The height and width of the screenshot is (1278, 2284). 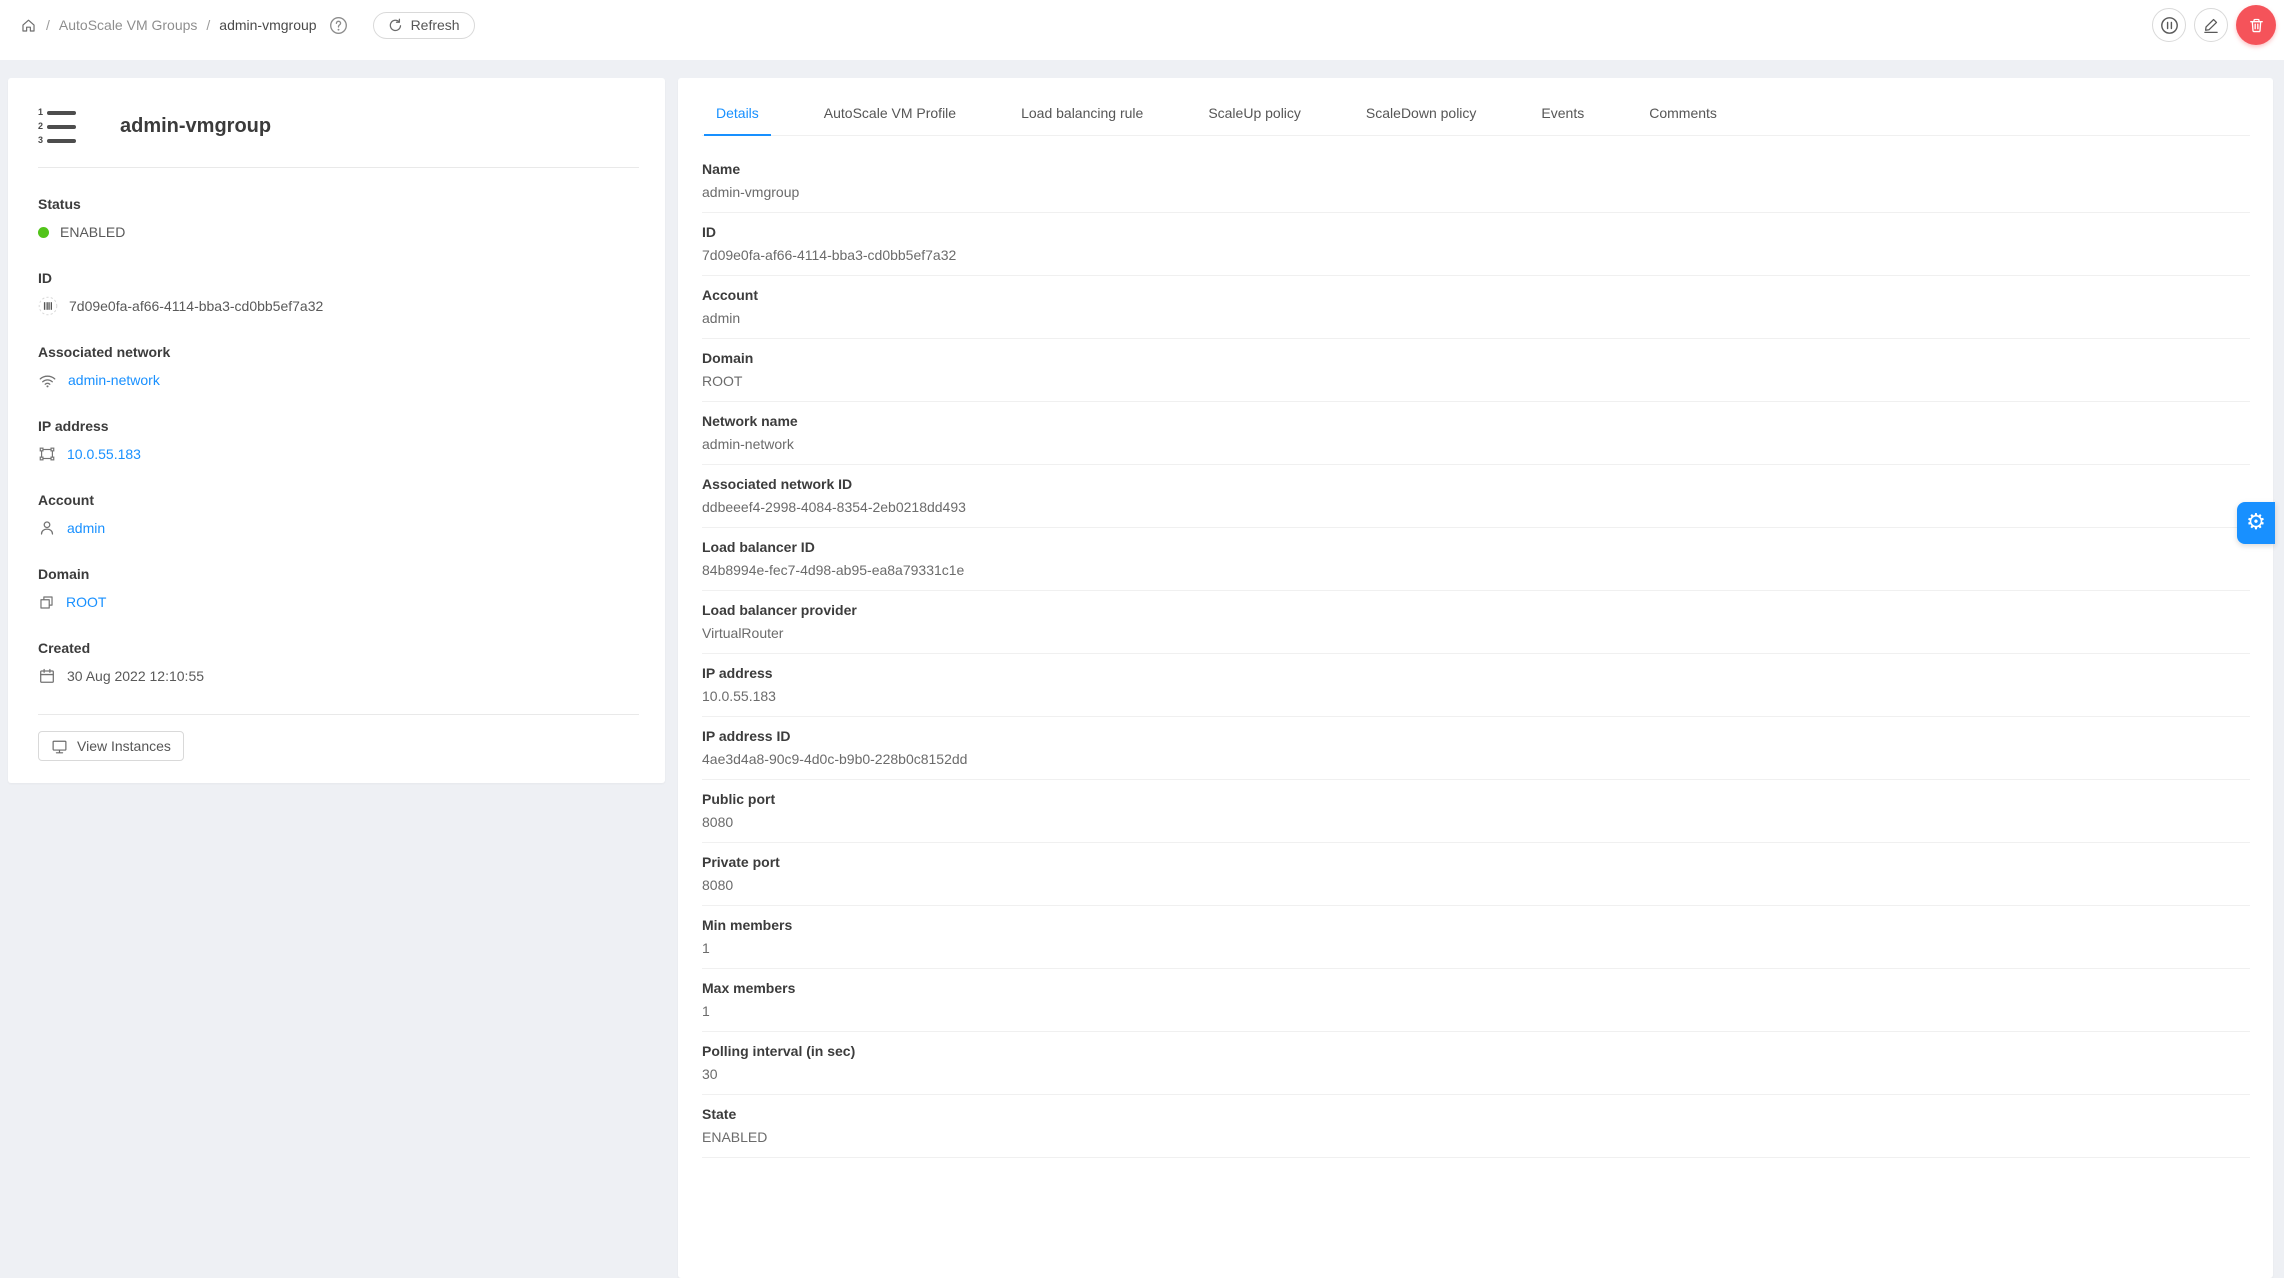 I want to click on pause-button, so click(x=2169, y=25).